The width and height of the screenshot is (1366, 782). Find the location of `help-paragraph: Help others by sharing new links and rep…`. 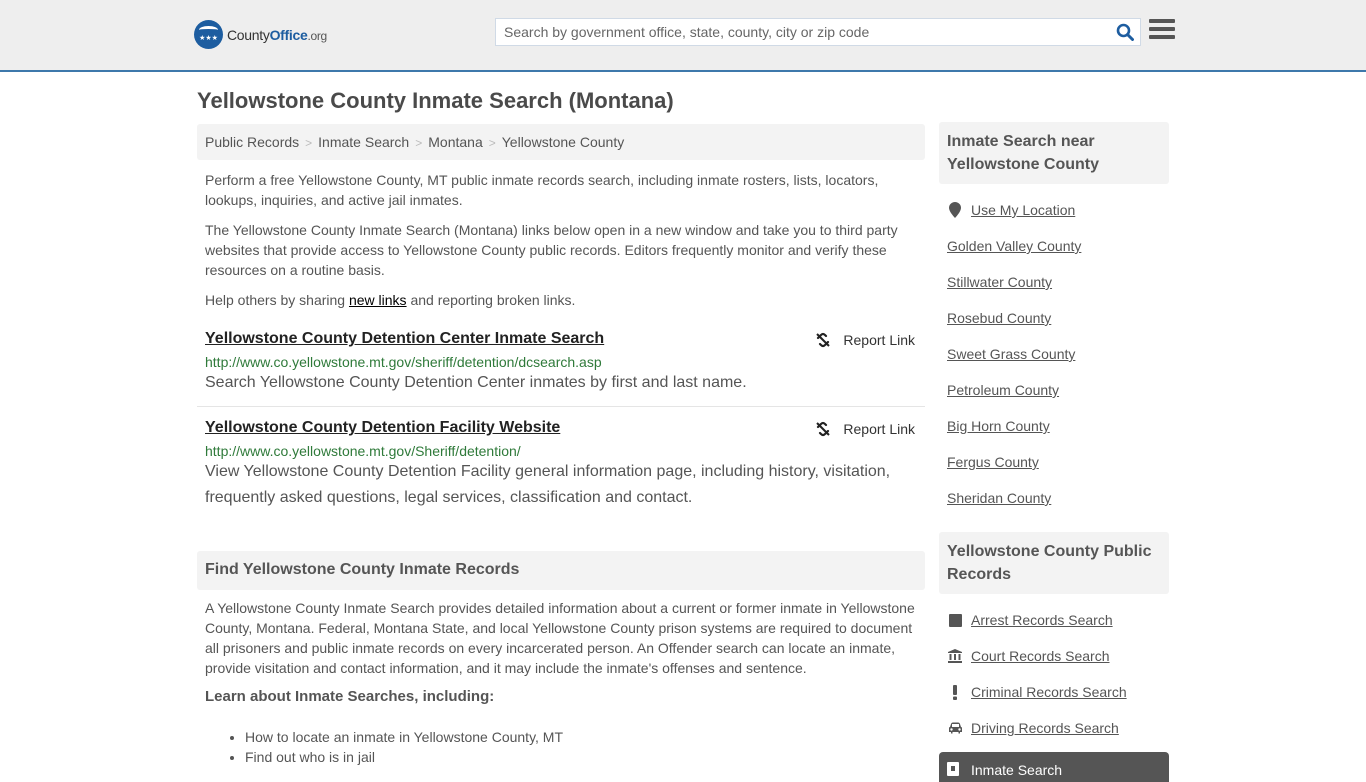

help-paragraph: Help others by sharing new links and rep… is located at coordinates (390, 300).